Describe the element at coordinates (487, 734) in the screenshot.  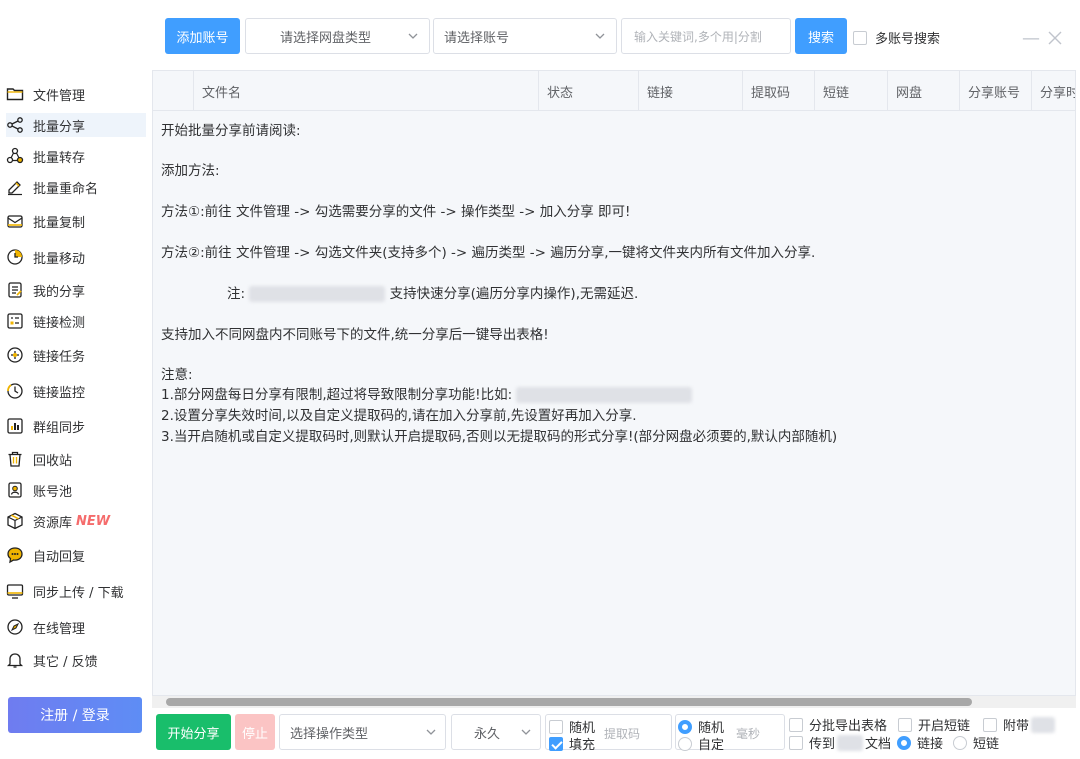
I see `expire-value: 永久` at that location.